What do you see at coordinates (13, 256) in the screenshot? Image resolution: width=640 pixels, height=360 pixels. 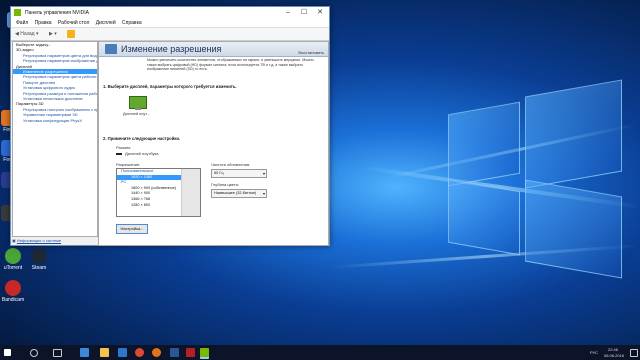 I see `utorrent-icon` at bounding box center [13, 256].